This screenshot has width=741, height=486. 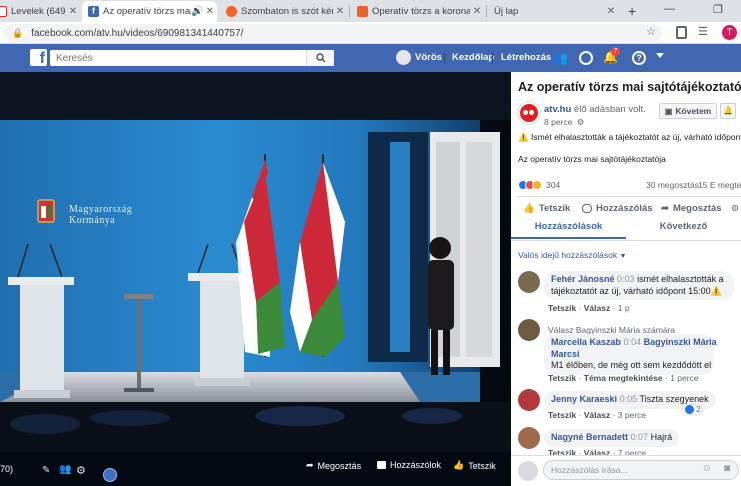 I want to click on comment-input: Hozzászólás írása... ☺ ◙, so click(x=641, y=470).